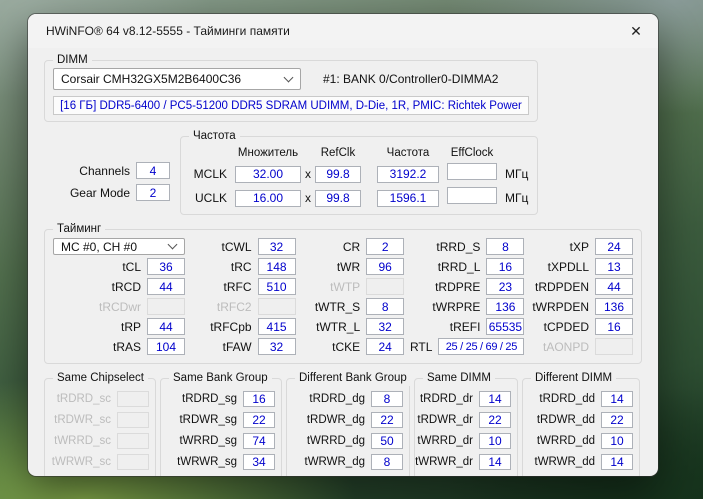 The height and width of the screenshot is (499, 703). What do you see at coordinates (353, 378) in the screenshot?
I see `group-different-bank-group-label: Different Bank Group` at bounding box center [353, 378].